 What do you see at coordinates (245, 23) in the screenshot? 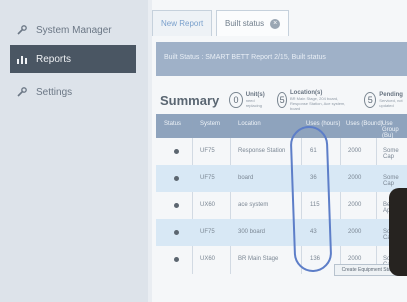
I see `tab-label: Built status` at bounding box center [245, 23].